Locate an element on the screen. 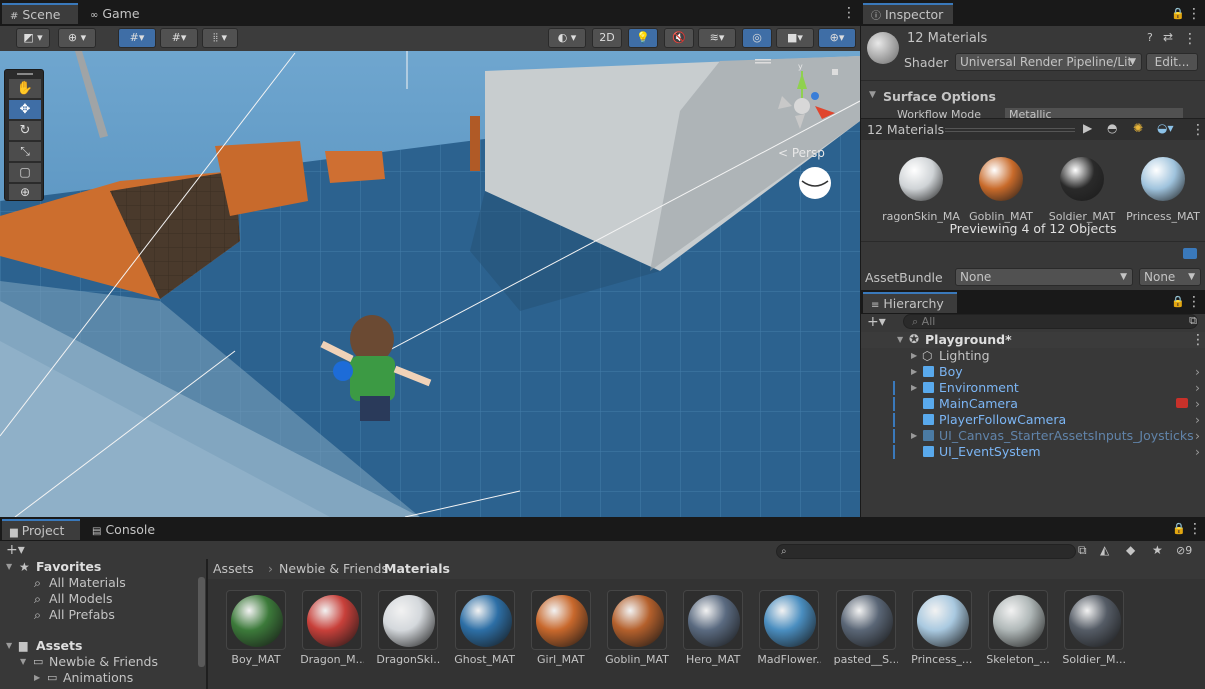  label-icon is located at coordinates (1190, 253).